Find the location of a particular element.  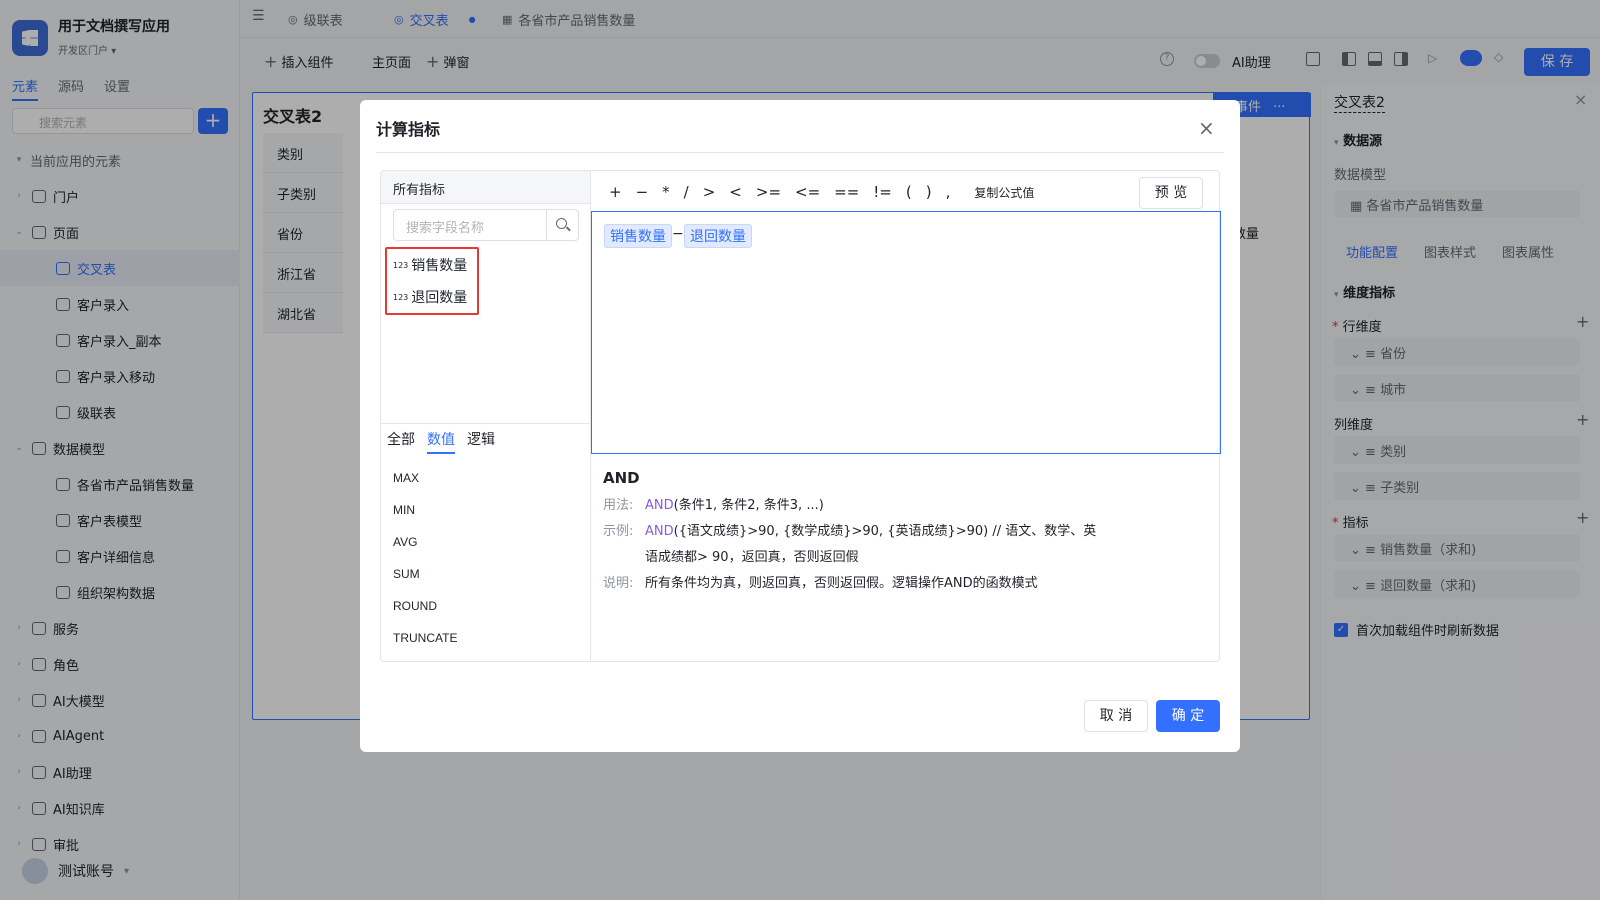

function-list: MAX MIN AVG SUM ROUND TRUNCATE is located at coordinates (425, 567).